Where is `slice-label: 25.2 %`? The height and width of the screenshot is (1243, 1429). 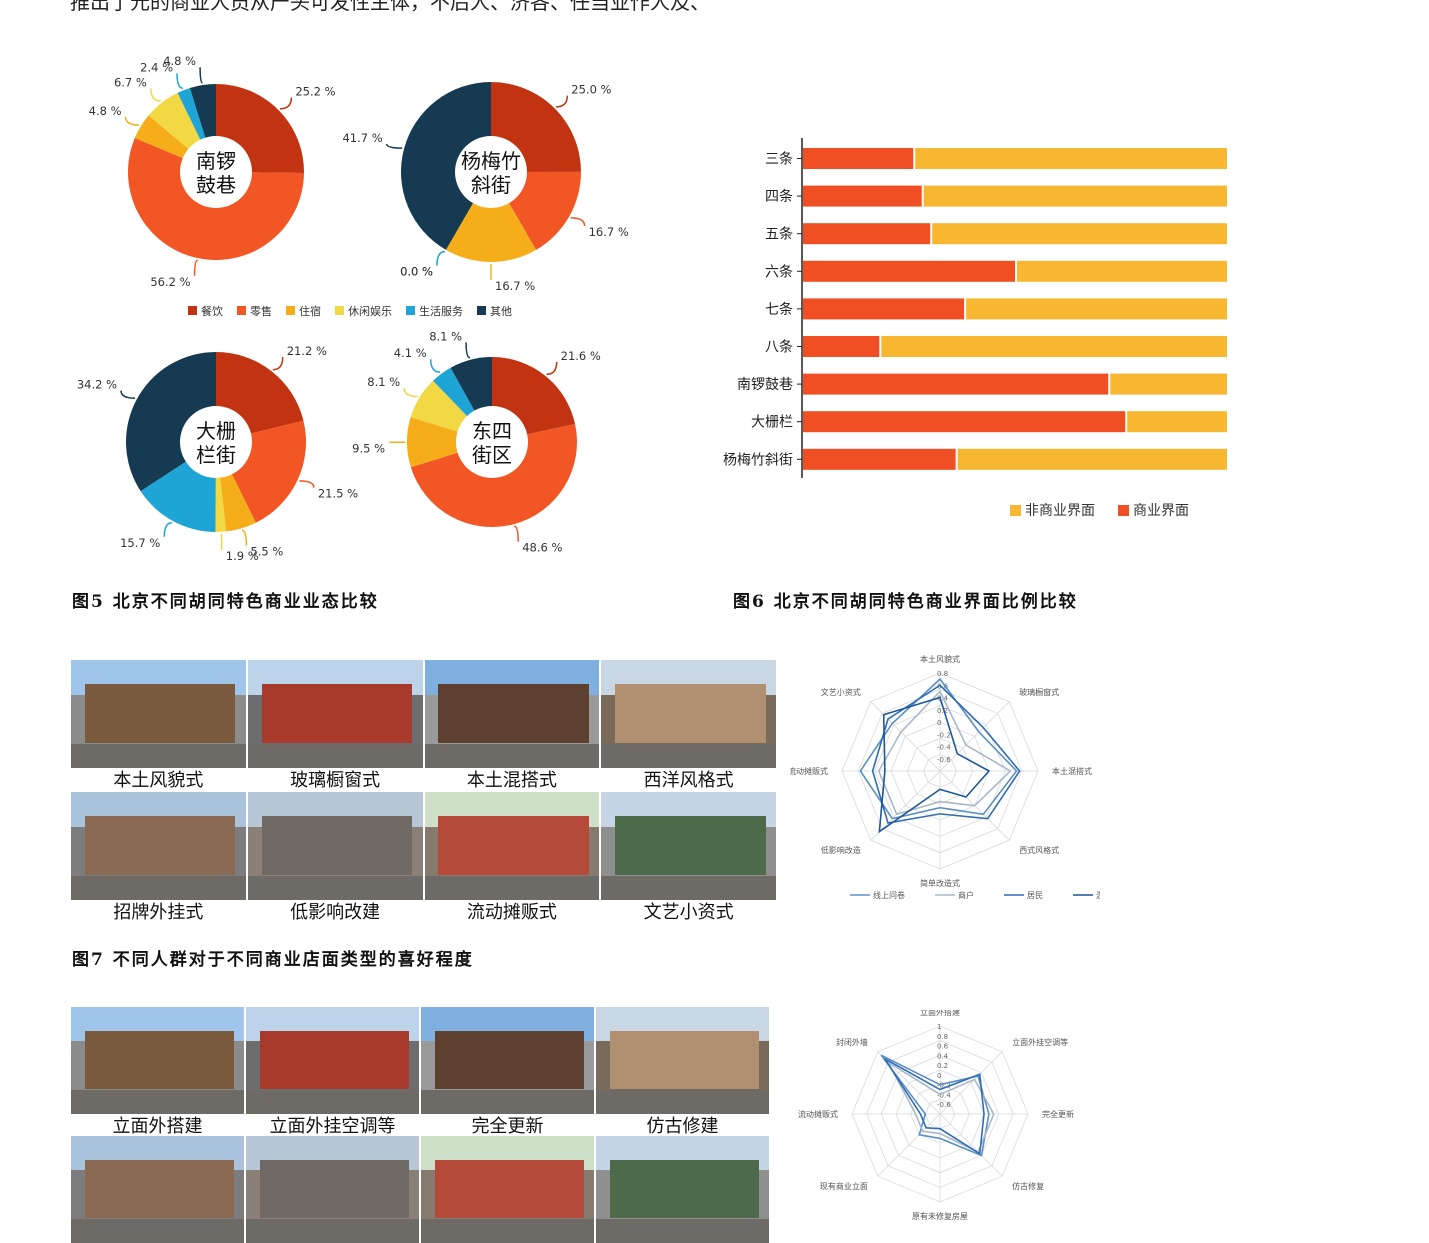 slice-label: 25.2 % is located at coordinates (315, 91).